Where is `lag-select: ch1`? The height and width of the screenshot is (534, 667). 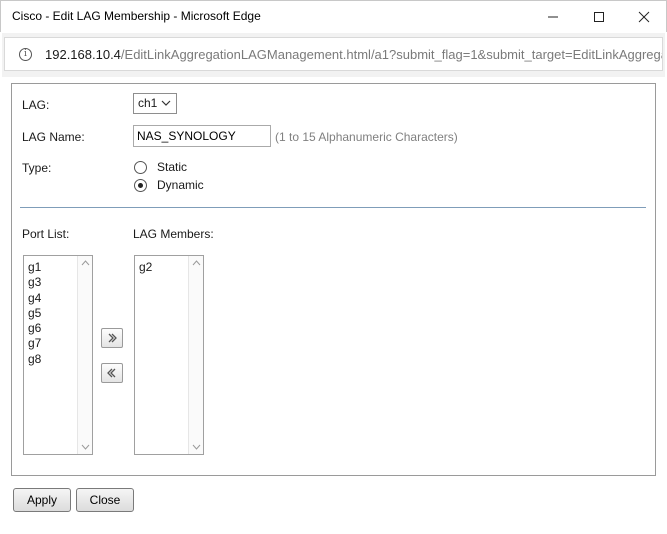
lag-select: ch1 is located at coordinates (155, 103).